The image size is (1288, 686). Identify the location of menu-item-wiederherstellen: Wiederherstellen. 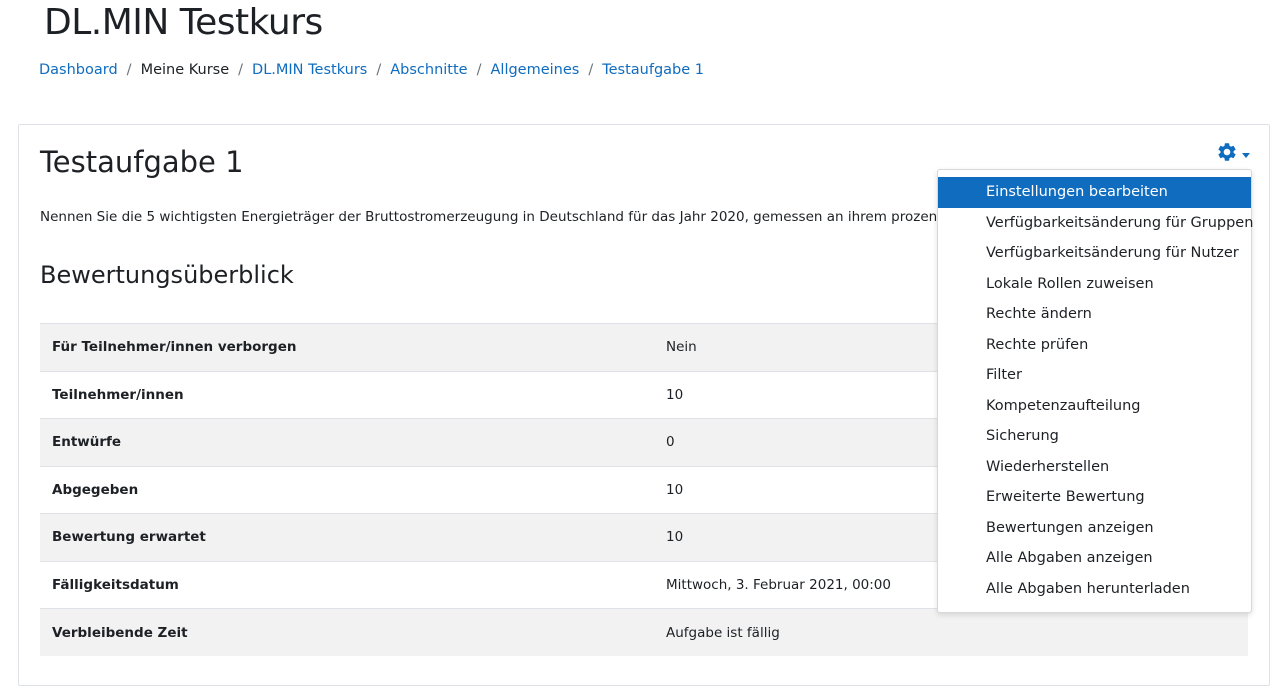
(1094, 467).